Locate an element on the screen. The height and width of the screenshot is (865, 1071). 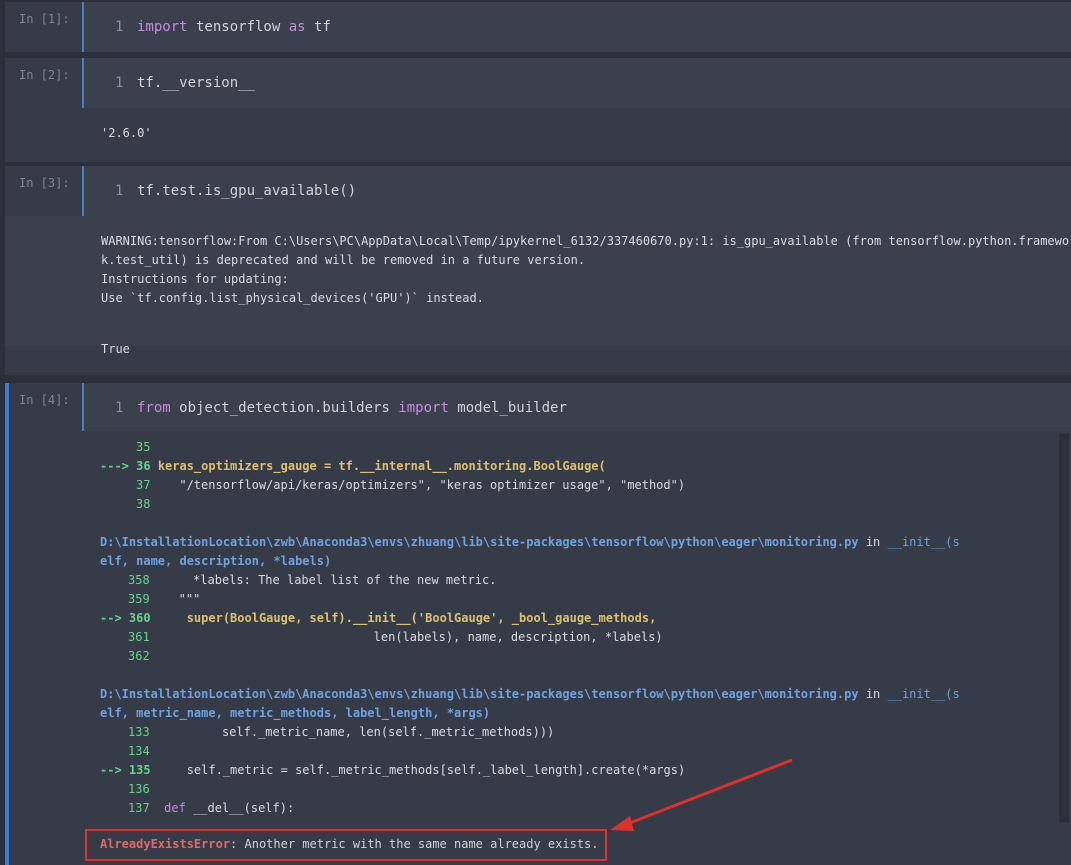
cell-code: tf.test.is_gpu_available() is located at coordinates (247, 191).